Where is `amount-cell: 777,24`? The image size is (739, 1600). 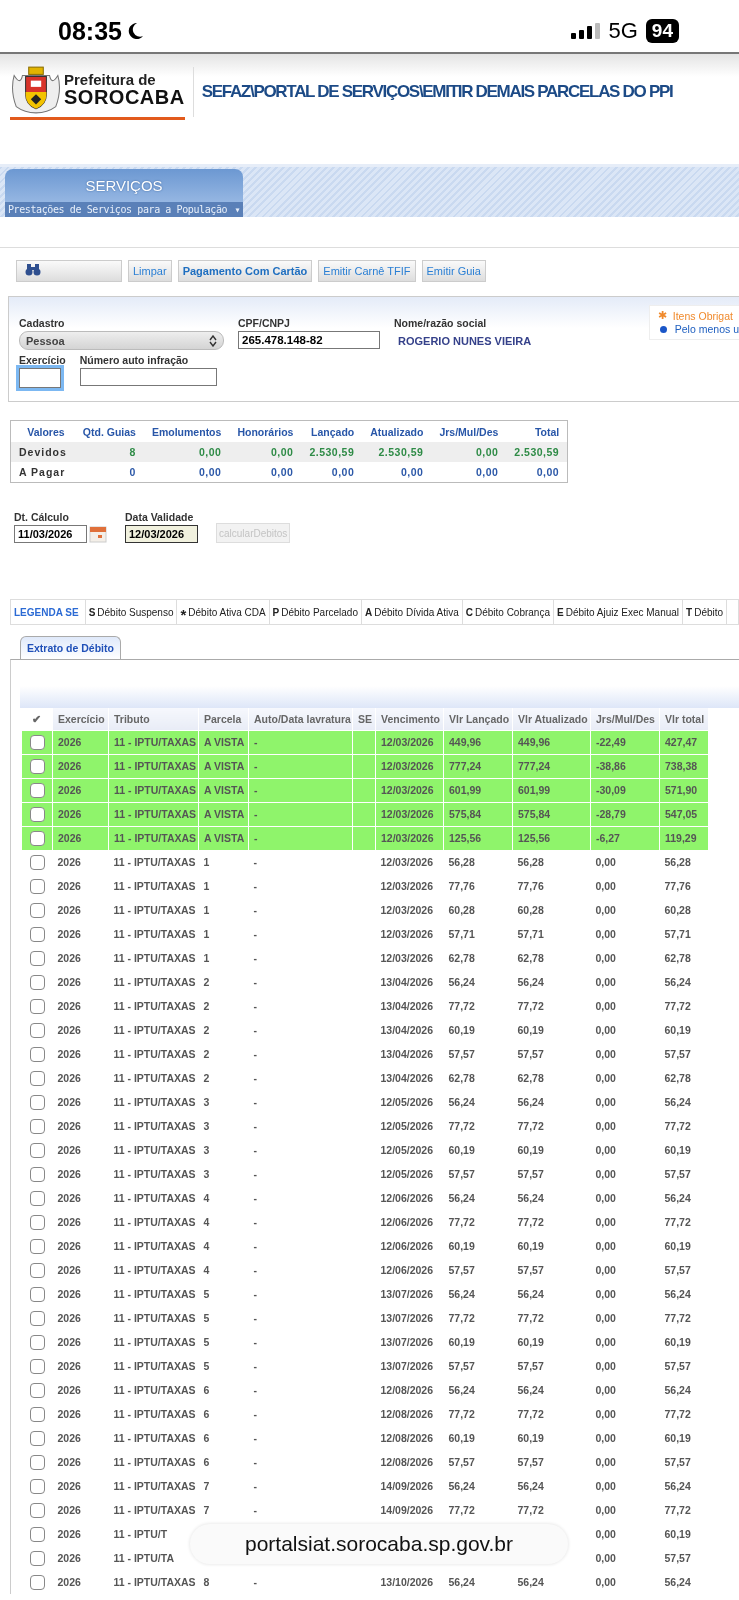
amount-cell: 777,24 is located at coordinates (465, 766).